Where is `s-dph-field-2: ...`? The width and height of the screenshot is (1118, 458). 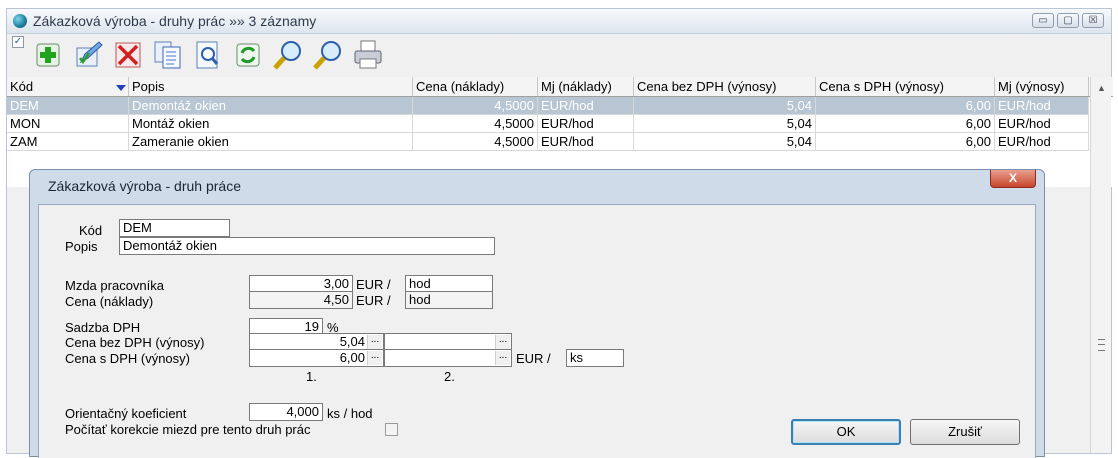 s-dph-field-2: ... is located at coordinates (448, 358).